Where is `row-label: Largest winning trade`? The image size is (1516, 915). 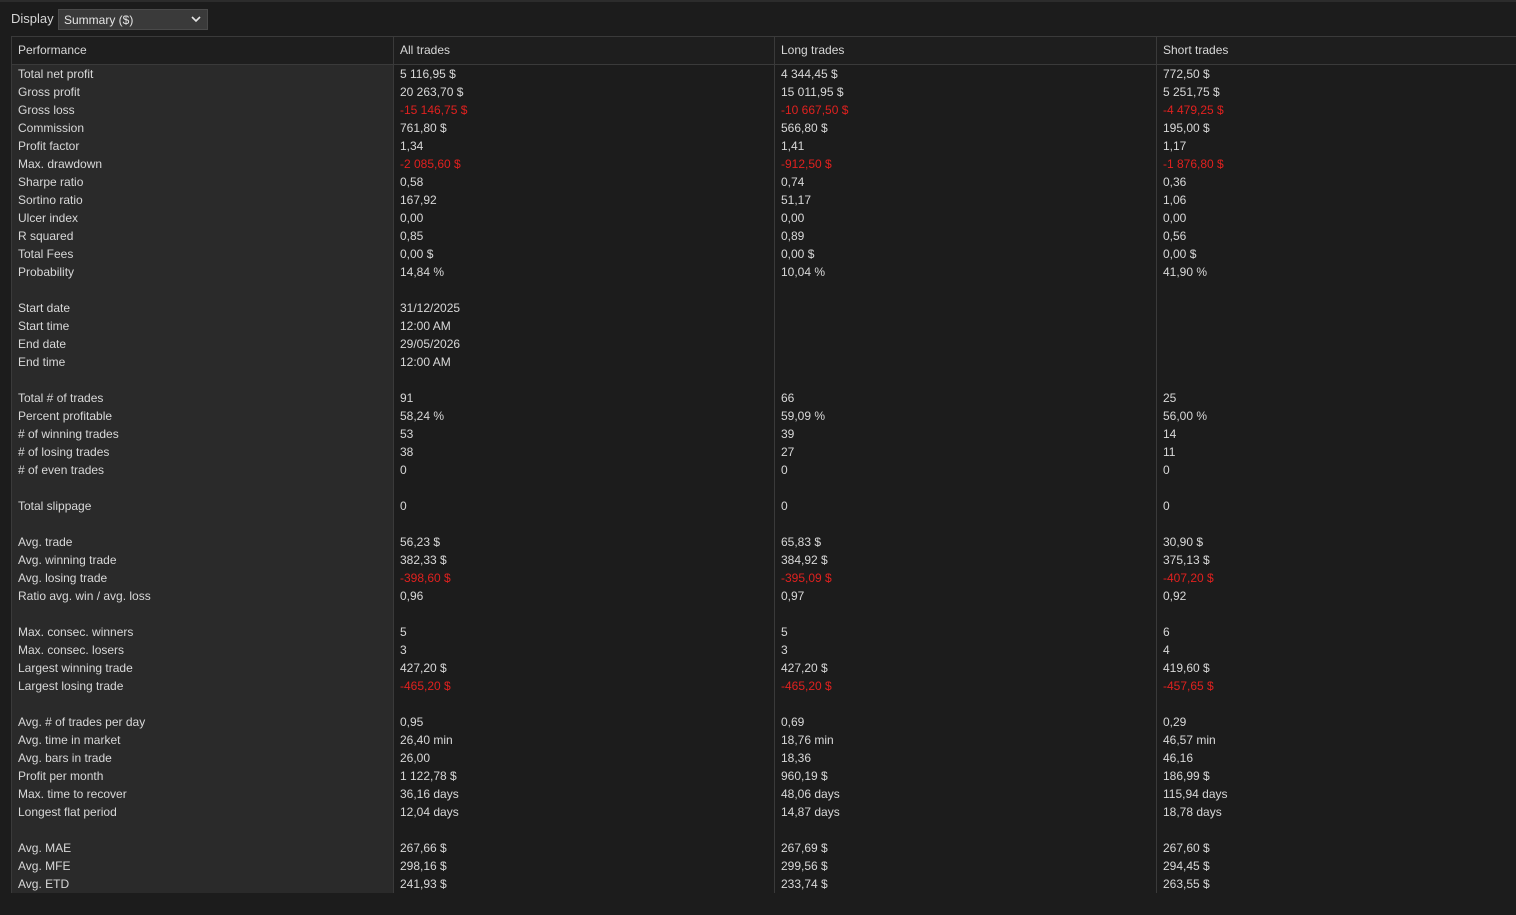
row-label: Largest winning trade is located at coordinates (75, 668).